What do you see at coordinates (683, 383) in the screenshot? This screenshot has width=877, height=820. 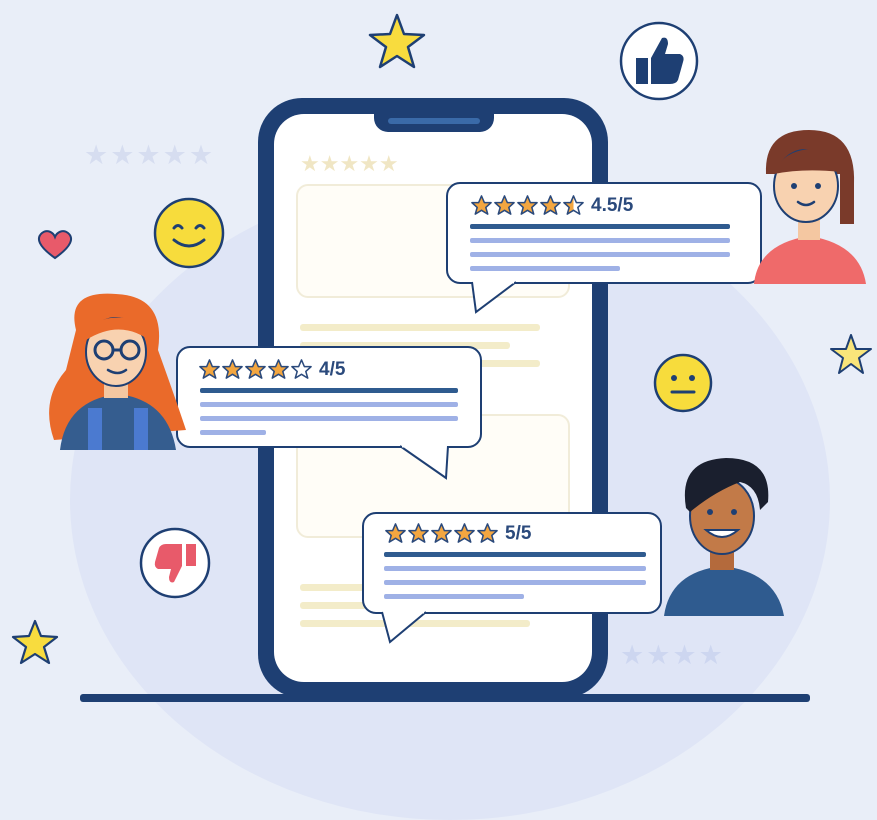 I see `neutral-face-icon` at bounding box center [683, 383].